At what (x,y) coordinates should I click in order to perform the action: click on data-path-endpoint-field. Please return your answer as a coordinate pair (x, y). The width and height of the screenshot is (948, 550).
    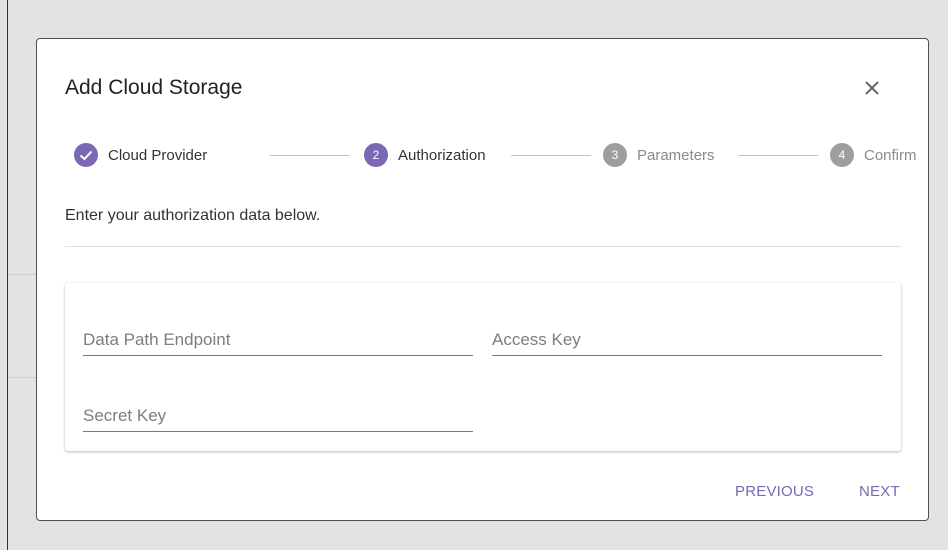
    Looking at the image, I should click on (278, 341).